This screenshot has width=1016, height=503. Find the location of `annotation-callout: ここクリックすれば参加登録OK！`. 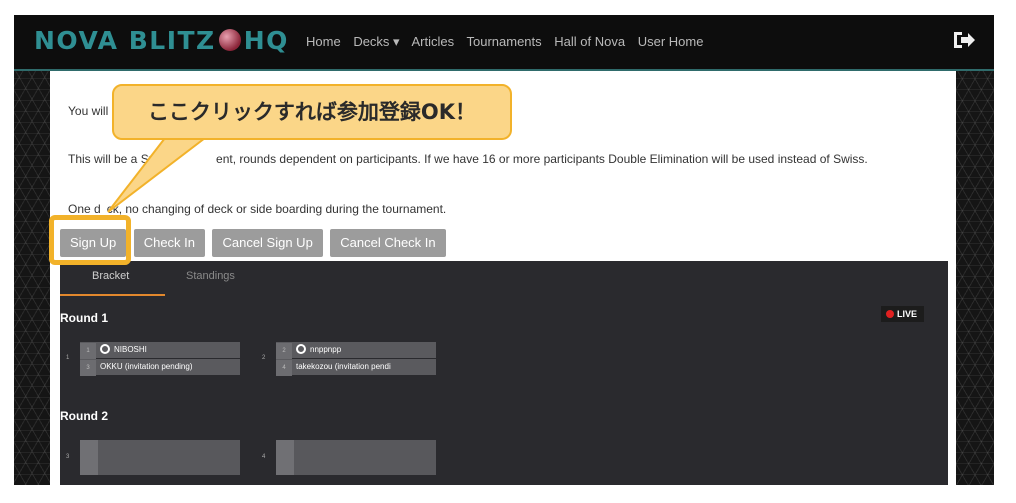

annotation-callout: ここクリックすれば参加登録OK！ is located at coordinates (312, 112).